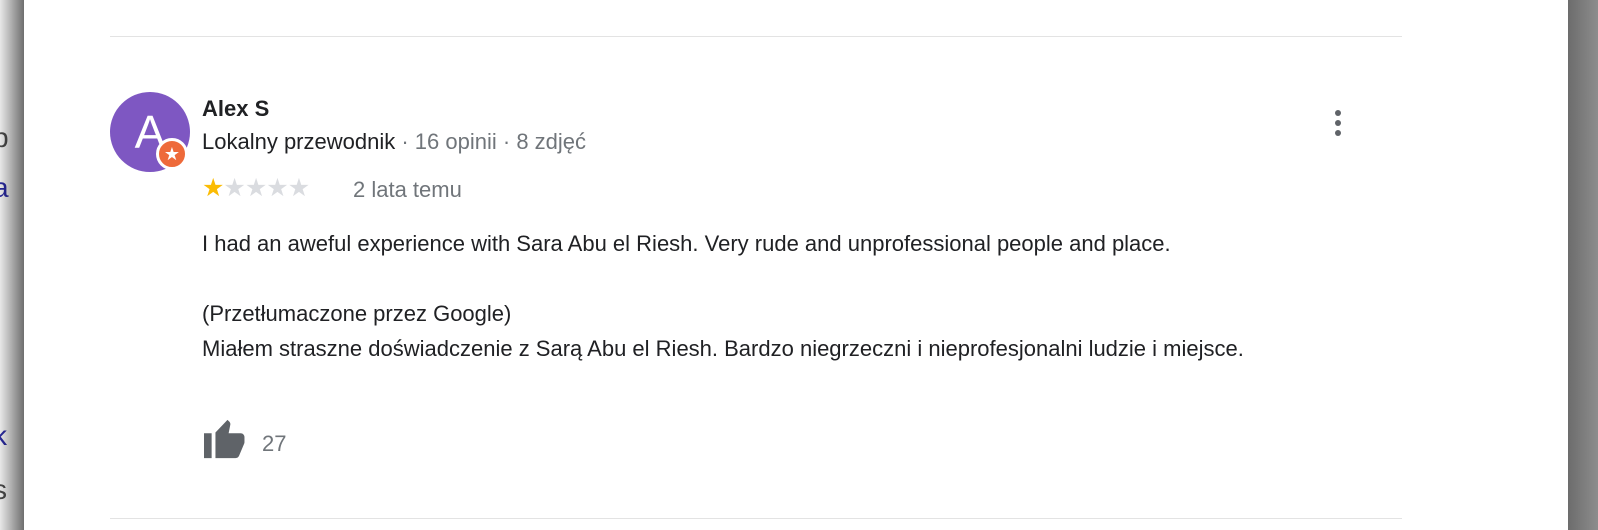 This screenshot has height=530, width=1598. What do you see at coordinates (299, 141) in the screenshot?
I see `reviewer-role: Lokalny przewodnik` at bounding box center [299, 141].